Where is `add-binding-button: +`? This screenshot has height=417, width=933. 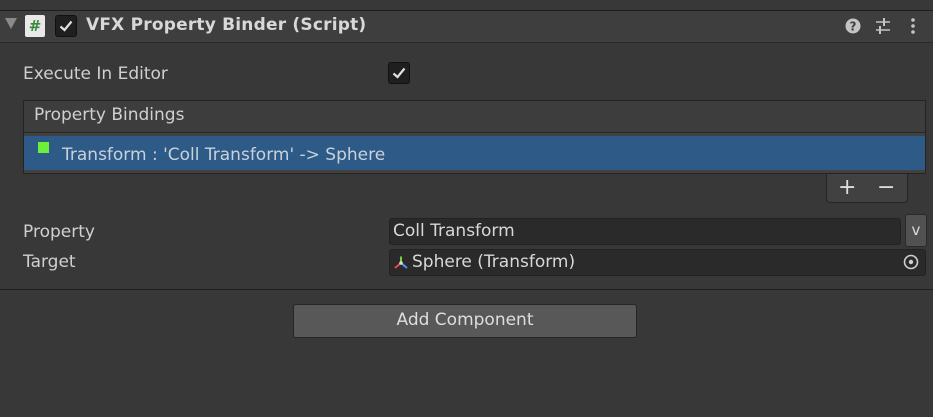
add-binding-button: + is located at coordinates (847, 187).